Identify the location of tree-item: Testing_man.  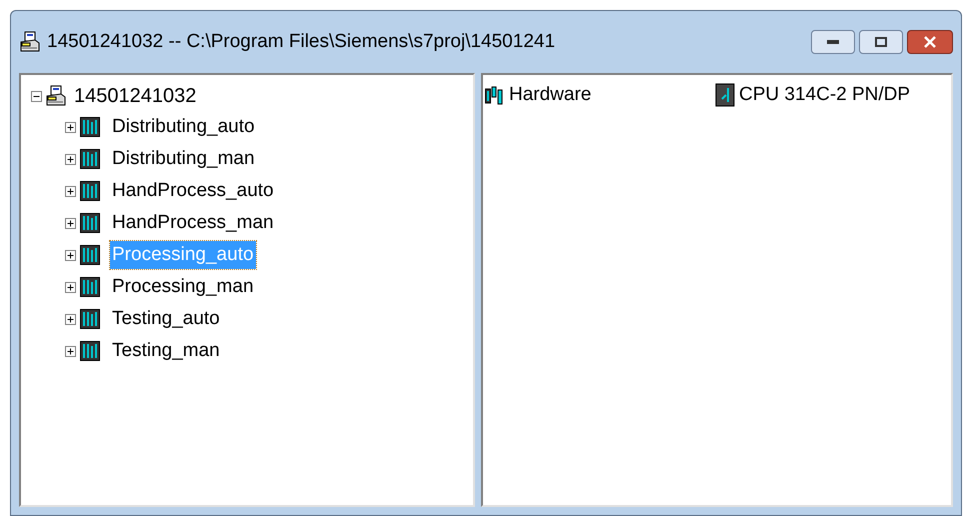
(166, 351).